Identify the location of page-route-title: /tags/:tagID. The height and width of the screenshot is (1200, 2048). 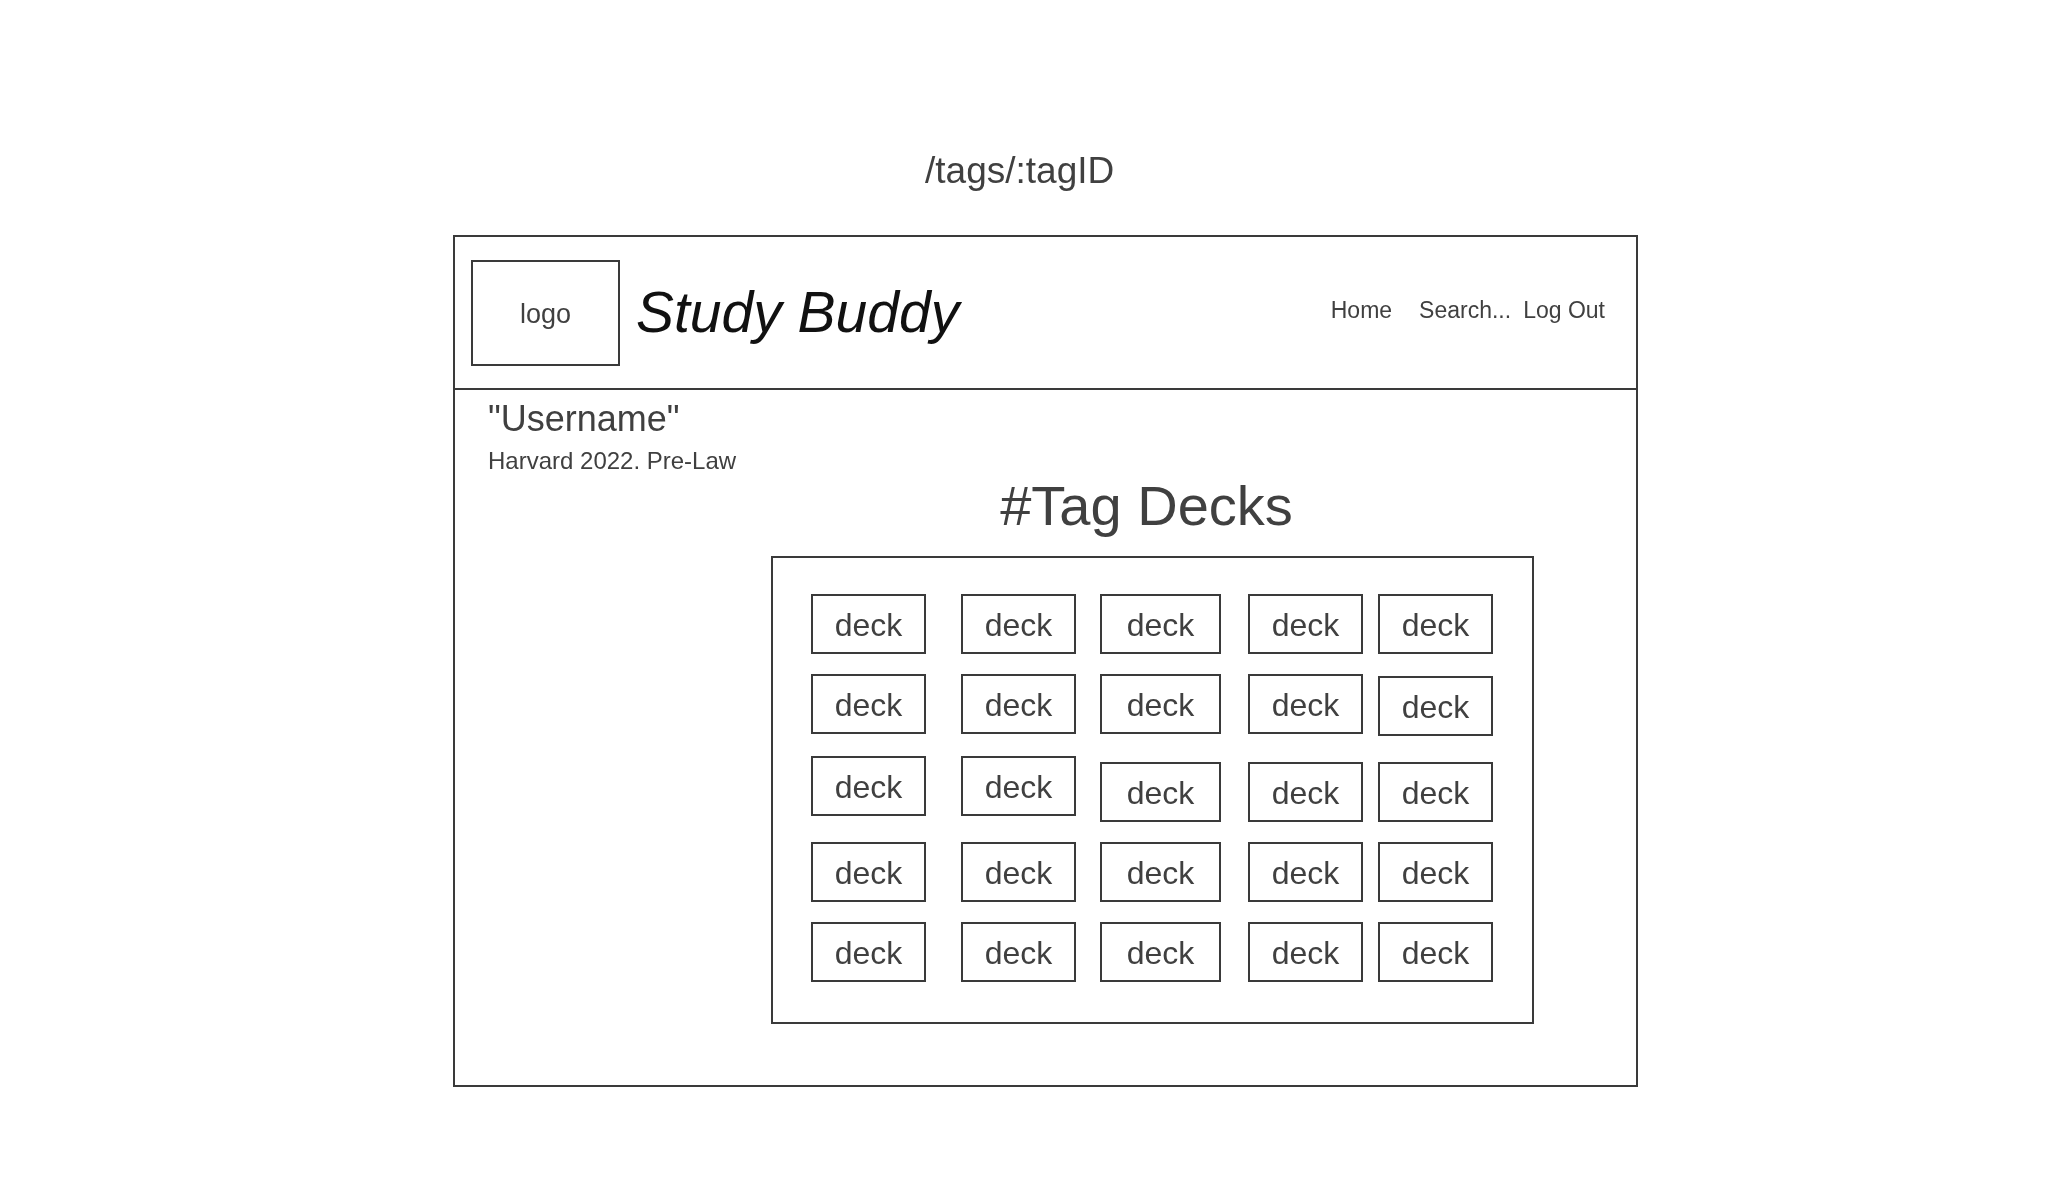
(1020, 171).